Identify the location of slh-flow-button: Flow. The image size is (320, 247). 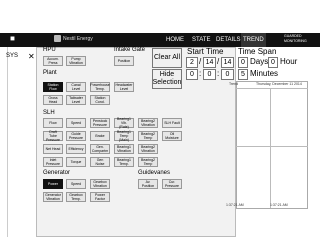
(53, 123).